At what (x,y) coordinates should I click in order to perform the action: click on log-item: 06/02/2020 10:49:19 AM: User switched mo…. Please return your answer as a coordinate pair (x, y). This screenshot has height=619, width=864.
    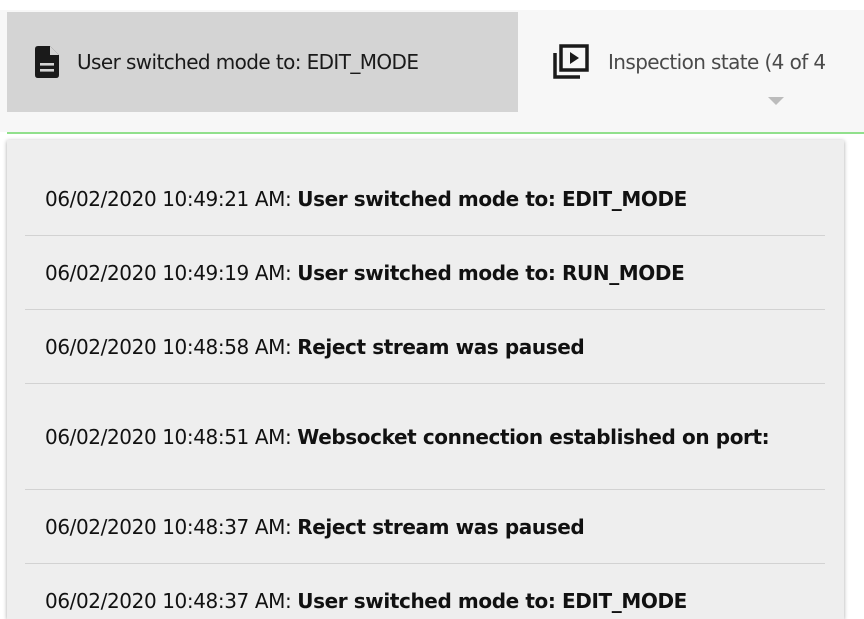
    Looking at the image, I should click on (425, 273).